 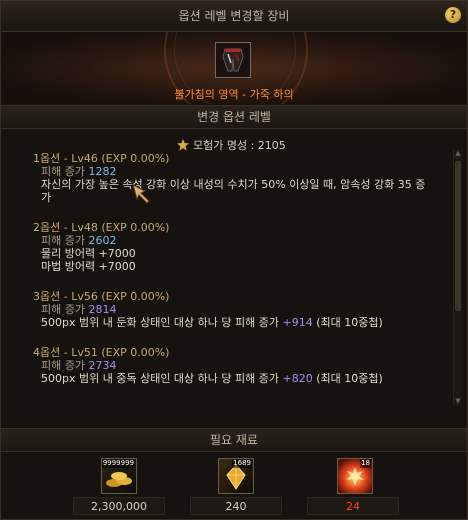 I want to click on window-title: 옵션 레벨 변경할 장비, so click(x=234, y=16).